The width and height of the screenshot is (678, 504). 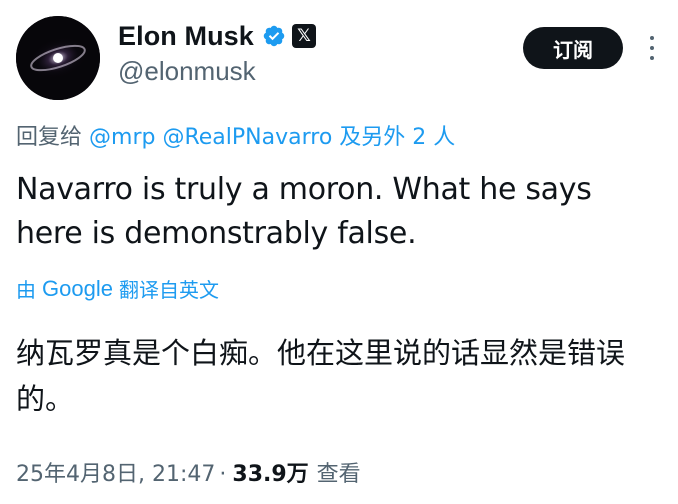 What do you see at coordinates (187, 71) in the screenshot?
I see `author-handle: @elonmusk` at bounding box center [187, 71].